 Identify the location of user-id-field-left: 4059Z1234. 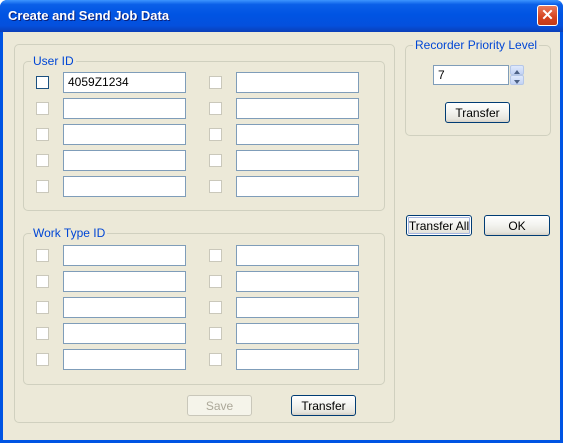
(124, 82).